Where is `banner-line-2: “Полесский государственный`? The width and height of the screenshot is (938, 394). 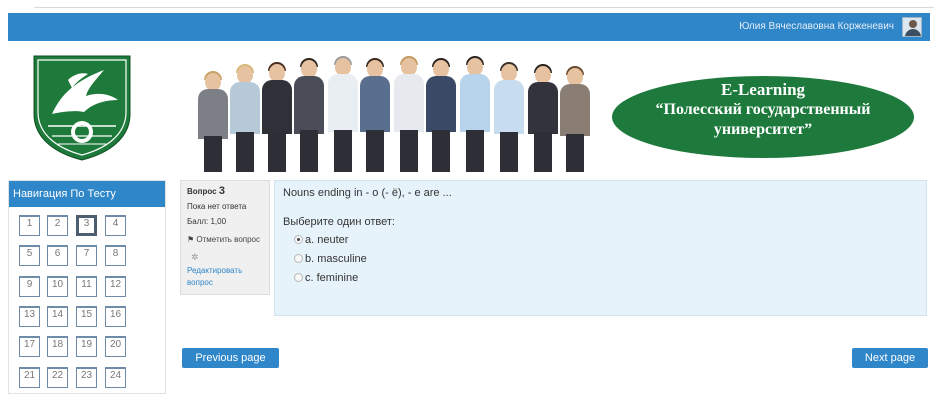
banner-line-2: “Полесский государственный is located at coordinates (763, 109).